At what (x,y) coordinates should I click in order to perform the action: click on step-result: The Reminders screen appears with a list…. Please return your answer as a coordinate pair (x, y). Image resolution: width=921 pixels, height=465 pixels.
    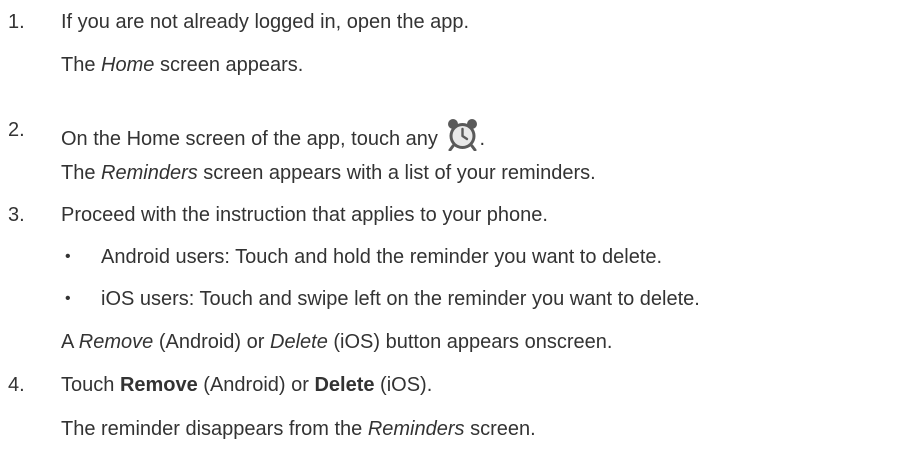
    Looking at the image, I should click on (328, 173).